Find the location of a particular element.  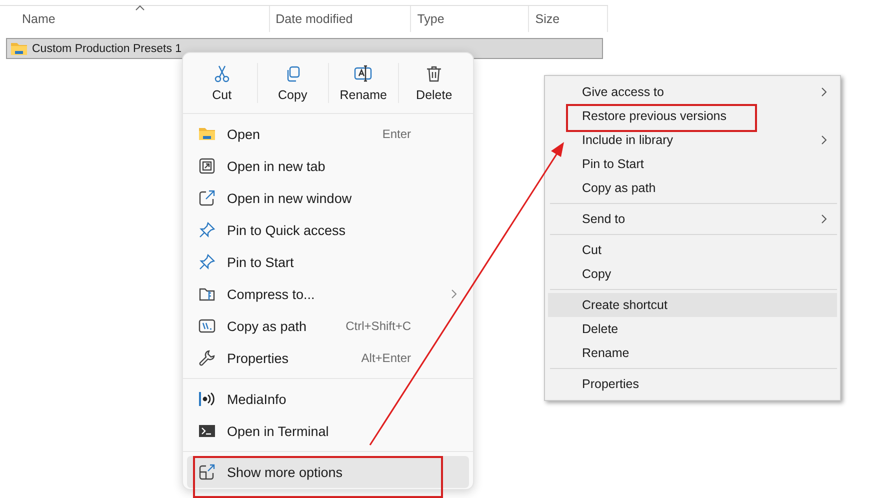

menu-item-label: Open in Terminal is located at coordinates (278, 431).